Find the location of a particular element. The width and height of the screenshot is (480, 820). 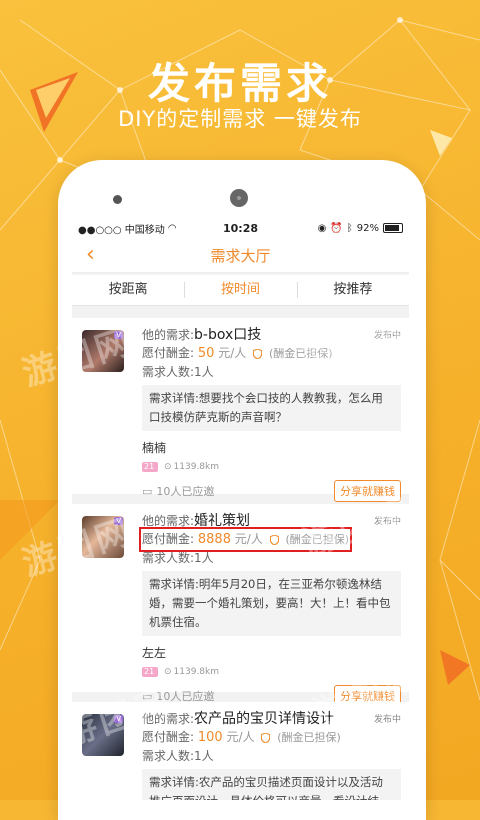

demand-title: 农产品的宝贝详情设计 is located at coordinates (264, 719).